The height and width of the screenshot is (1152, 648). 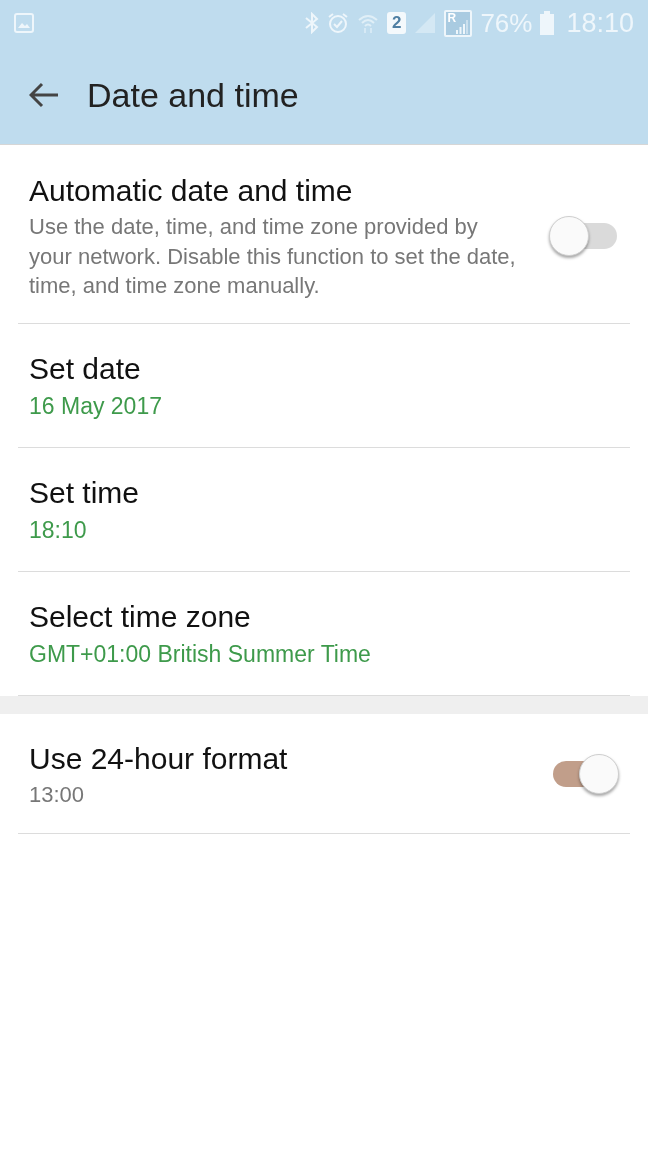 I want to click on settings-row: Set date 16 May 2017, so click(x=324, y=385).